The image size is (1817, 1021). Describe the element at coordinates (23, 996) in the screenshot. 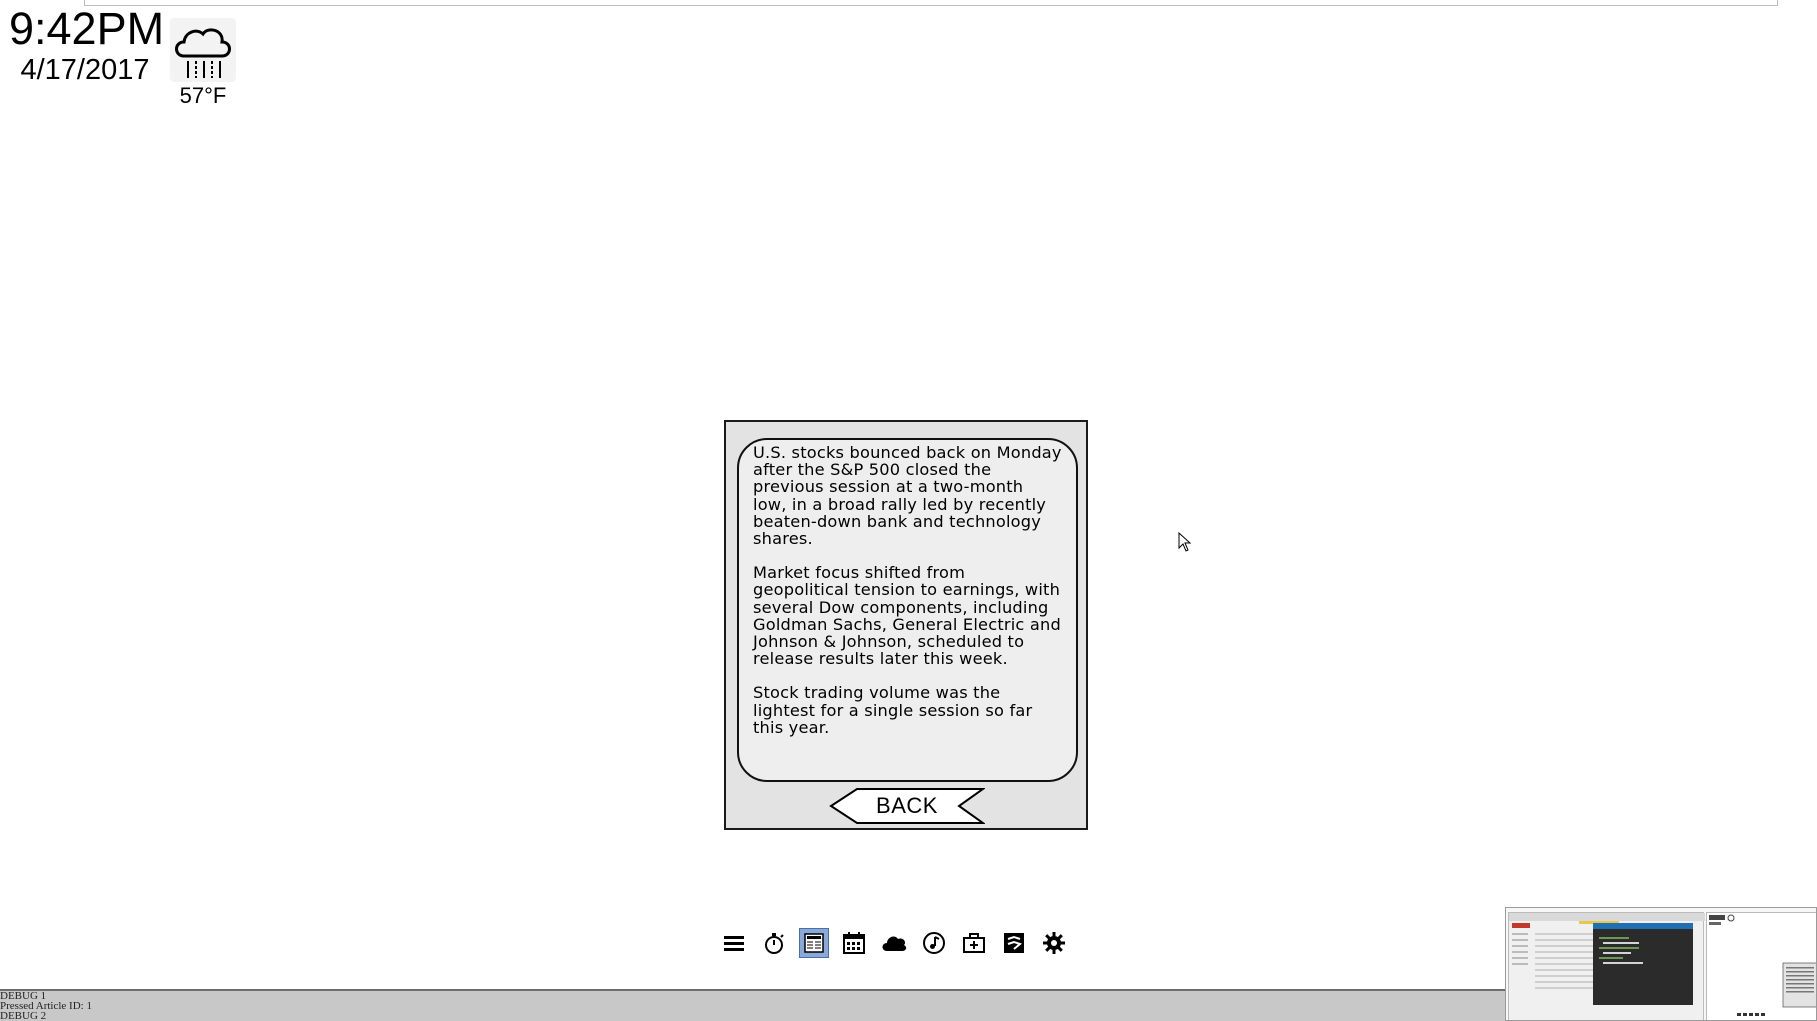

I see `debug-line: DEBUG 1` at that location.